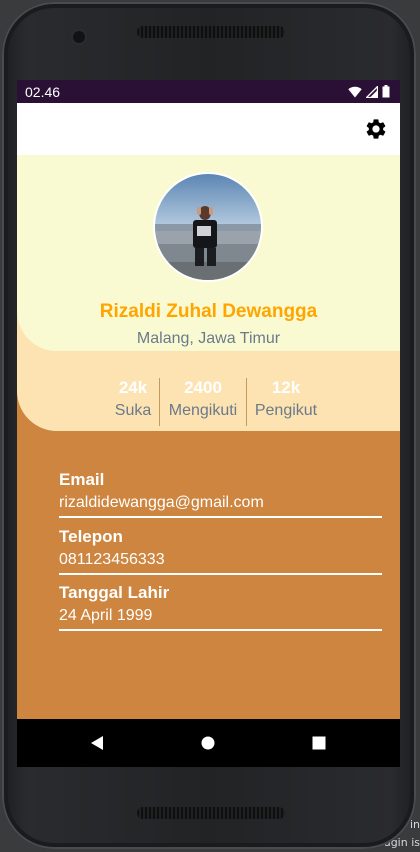 The image size is (420, 852). What do you see at coordinates (114, 592) in the screenshot?
I see `info-birthdate-label: Tanggal Lahir` at bounding box center [114, 592].